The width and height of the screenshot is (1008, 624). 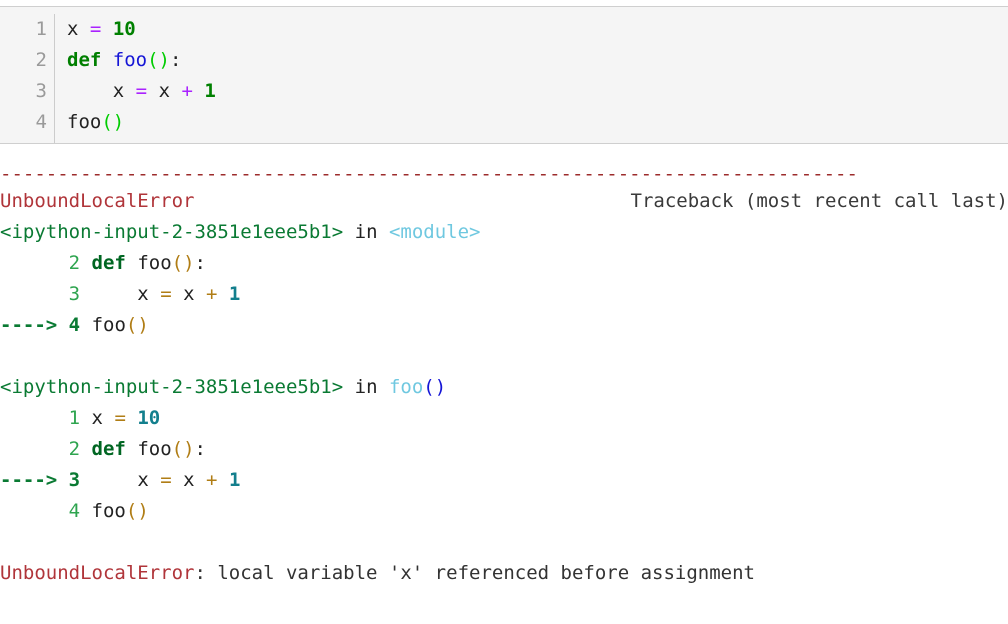 What do you see at coordinates (366, 232) in the screenshot?
I see `frame-in-keyword: in` at bounding box center [366, 232].